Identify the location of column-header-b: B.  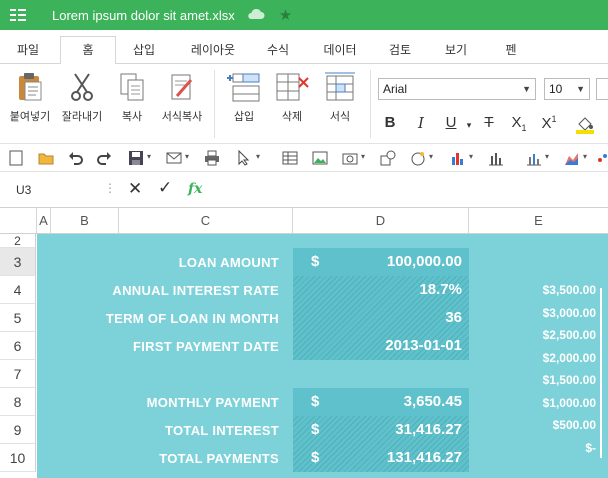
(85, 221).